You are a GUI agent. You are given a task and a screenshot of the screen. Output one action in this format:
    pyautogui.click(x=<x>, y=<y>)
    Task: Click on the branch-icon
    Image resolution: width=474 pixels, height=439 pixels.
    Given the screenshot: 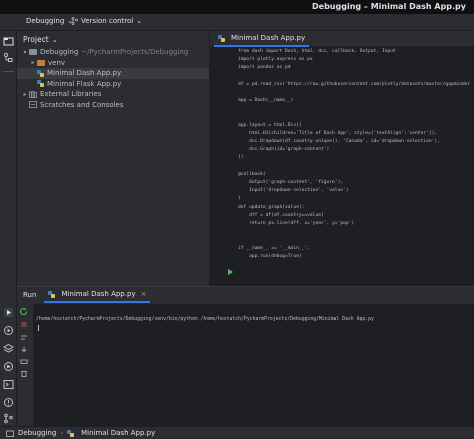 What is the action you would take?
    pyautogui.click(x=74, y=21)
    